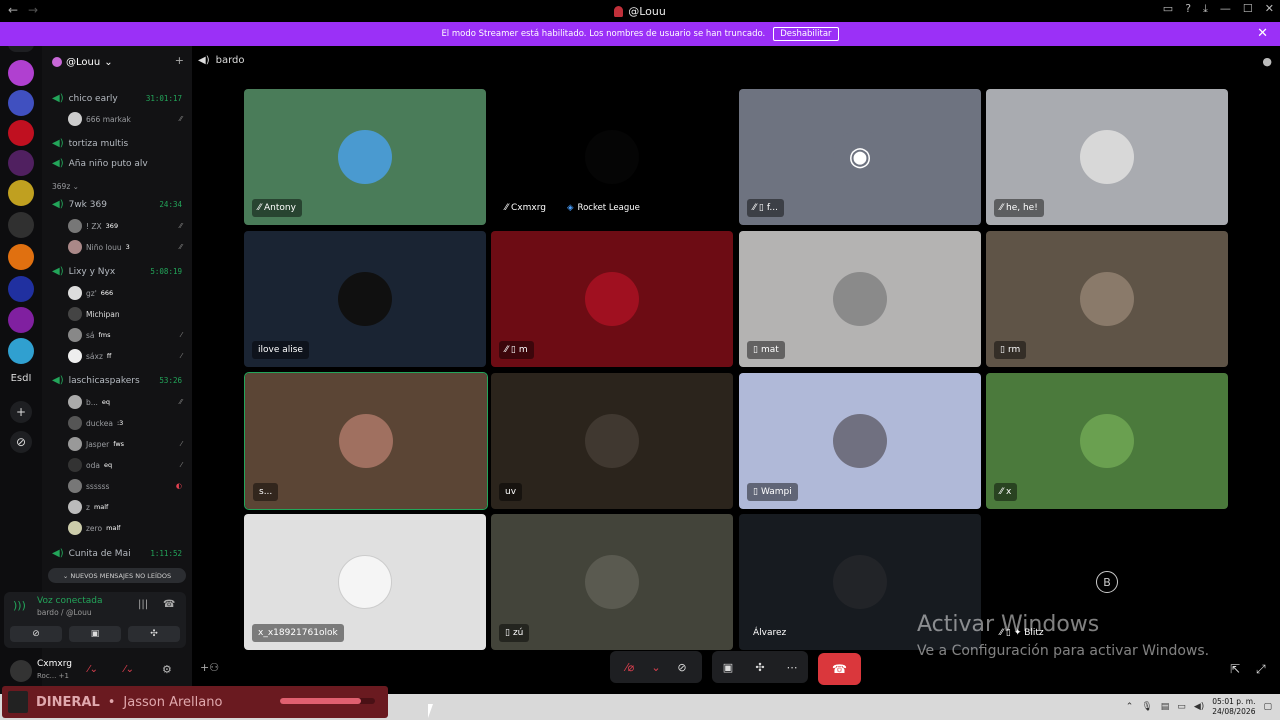 This screenshot has height=720, width=1280. What do you see at coordinates (93, 669) in the screenshot?
I see `mute-icon: ⁄⌄` at bounding box center [93, 669].